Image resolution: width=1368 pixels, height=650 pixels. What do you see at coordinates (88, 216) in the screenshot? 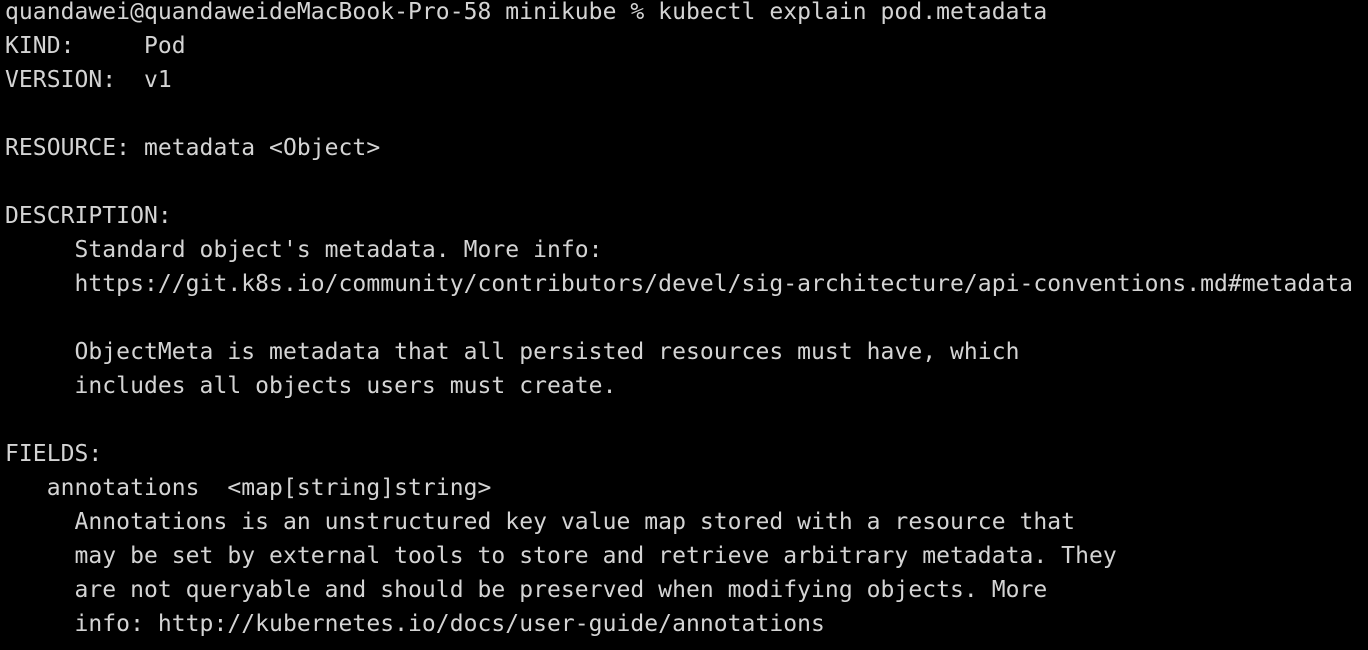
I see `description-heading: DESCRIPTION:` at bounding box center [88, 216].